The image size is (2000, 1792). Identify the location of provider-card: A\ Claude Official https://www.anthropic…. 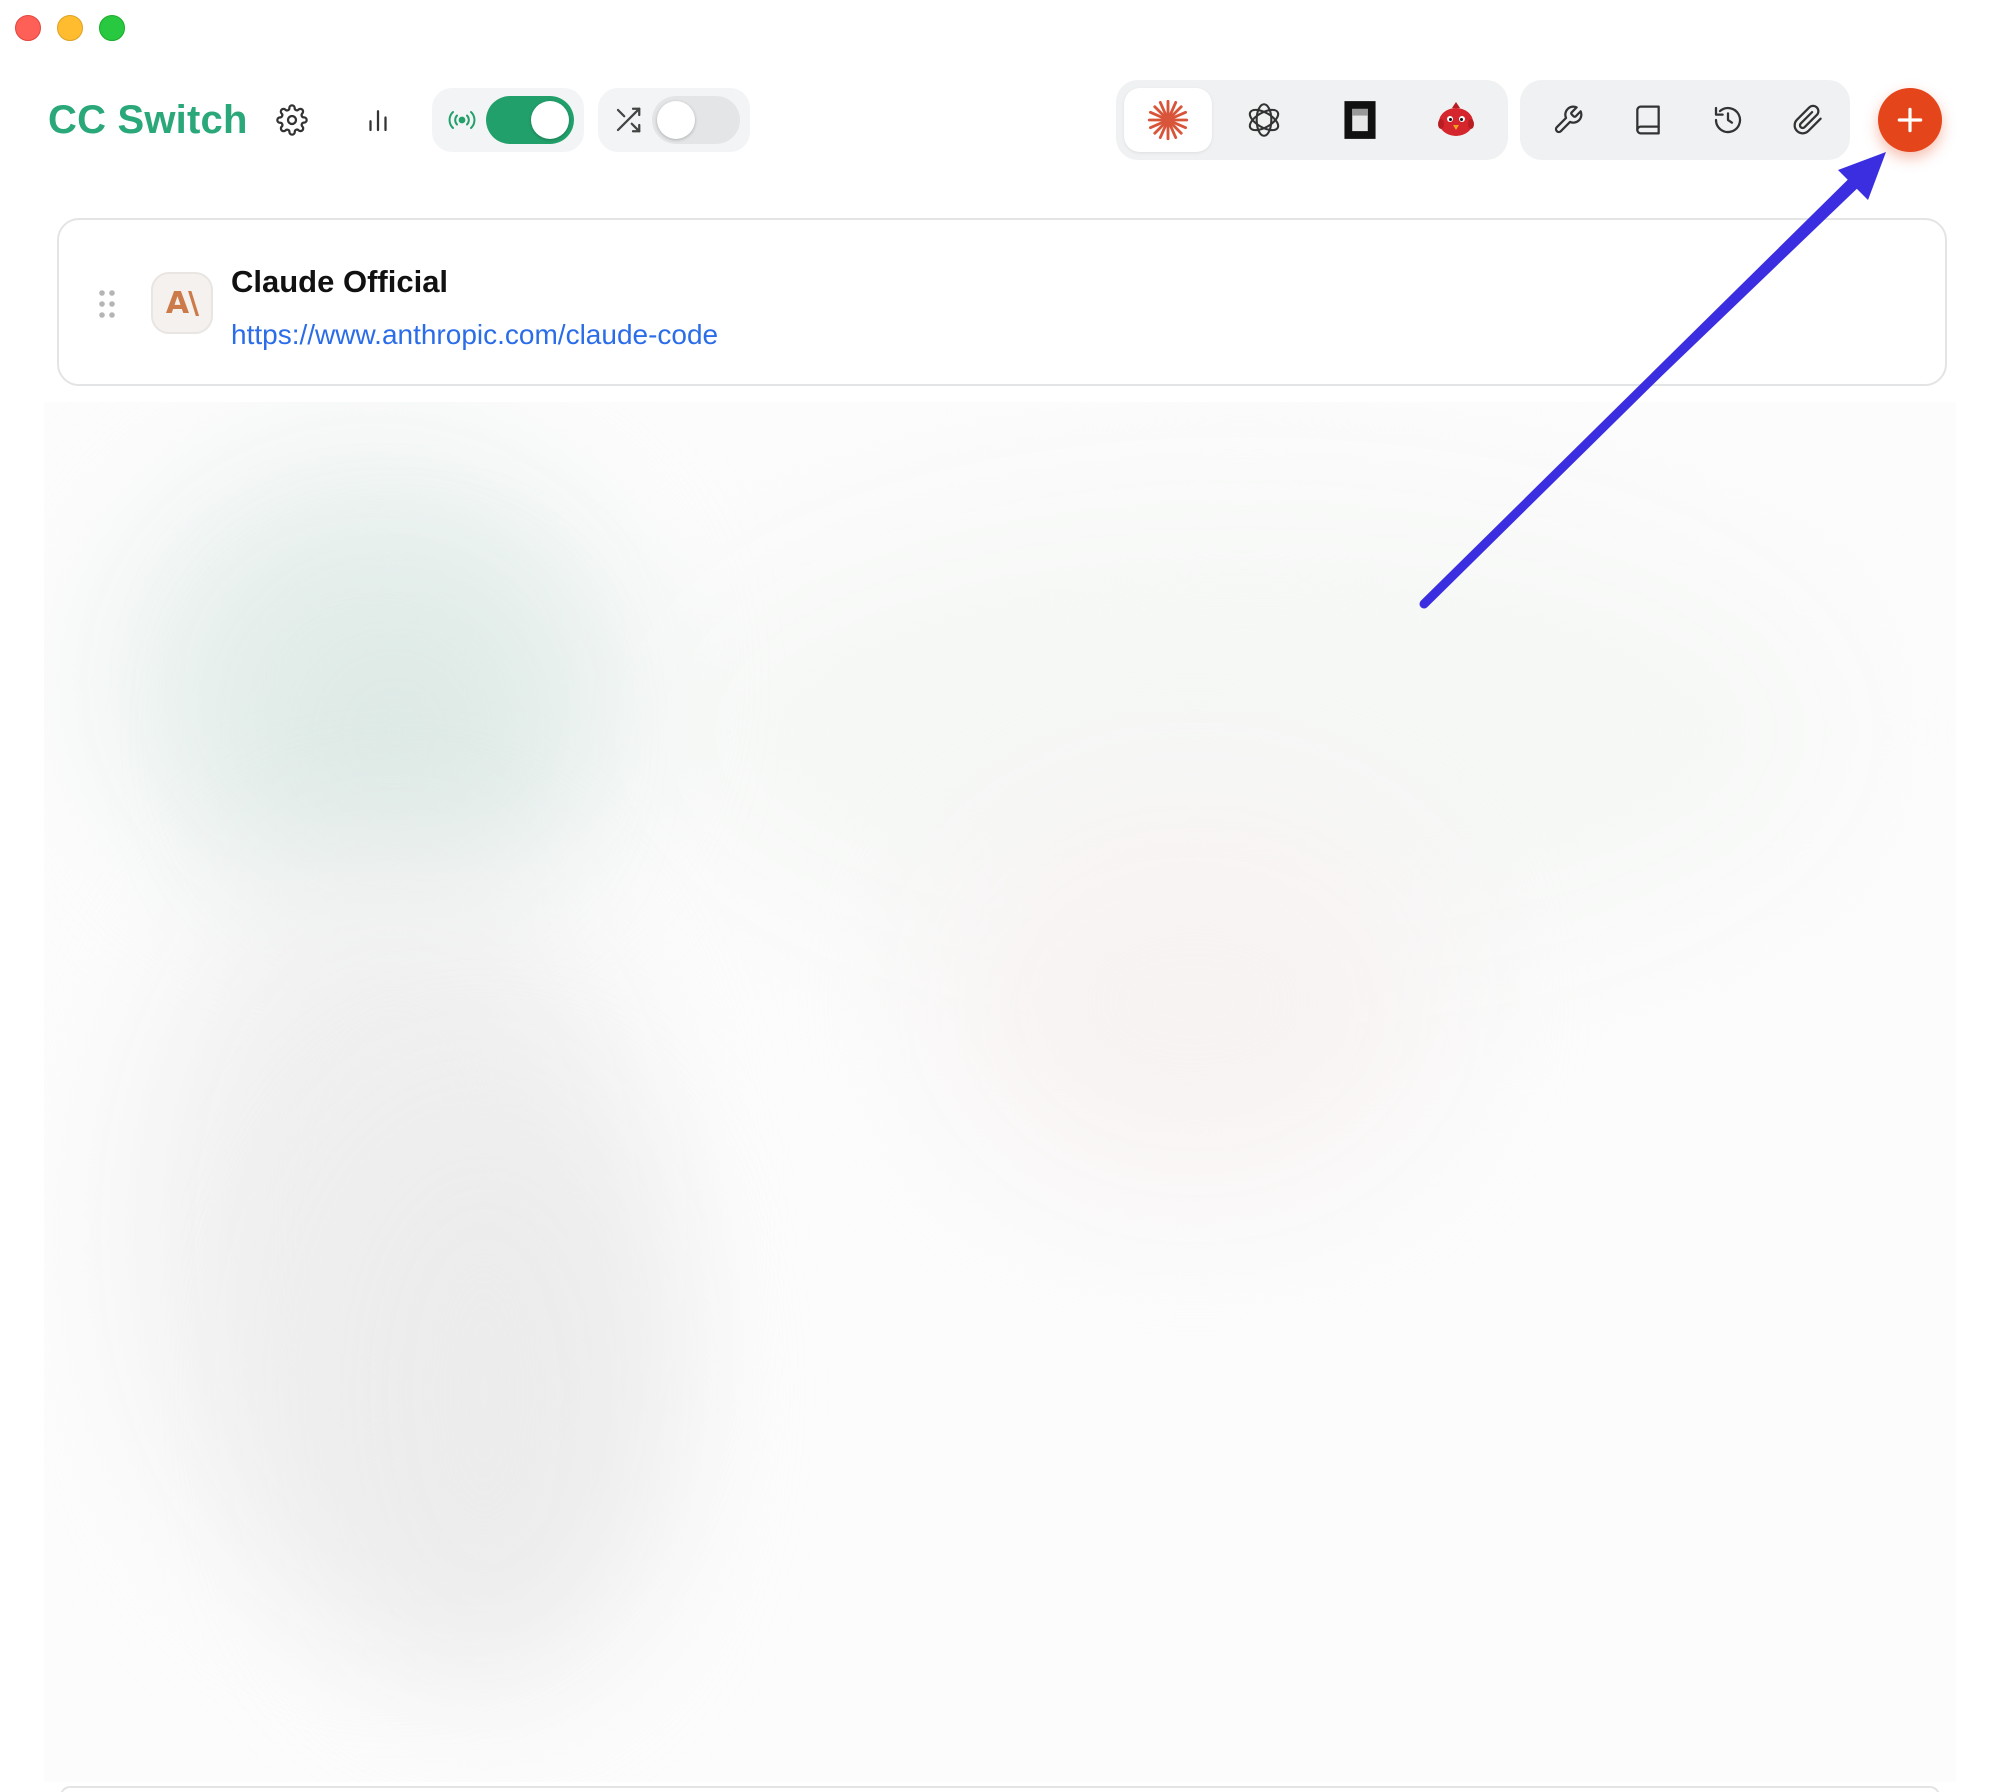
(1002, 302).